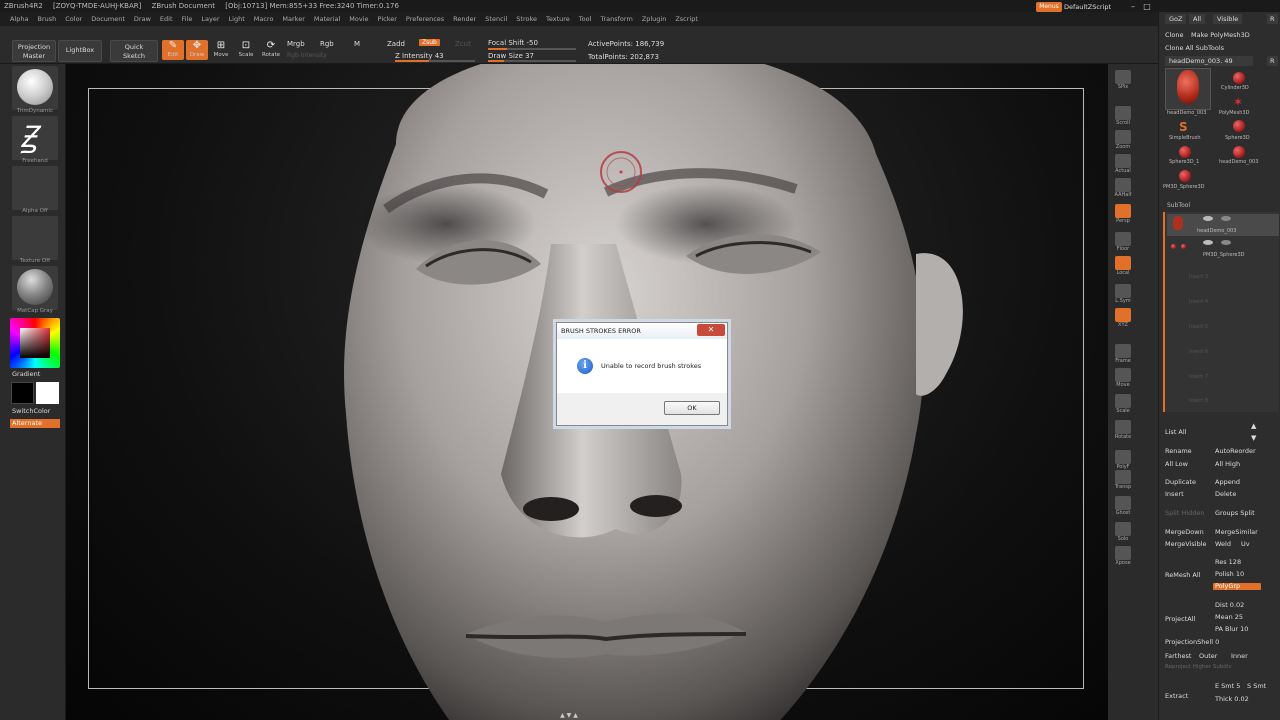 This screenshot has height=720, width=1280. What do you see at coordinates (358, 19) in the screenshot?
I see `menu-movie: Movie` at bounding box center [358, 19].